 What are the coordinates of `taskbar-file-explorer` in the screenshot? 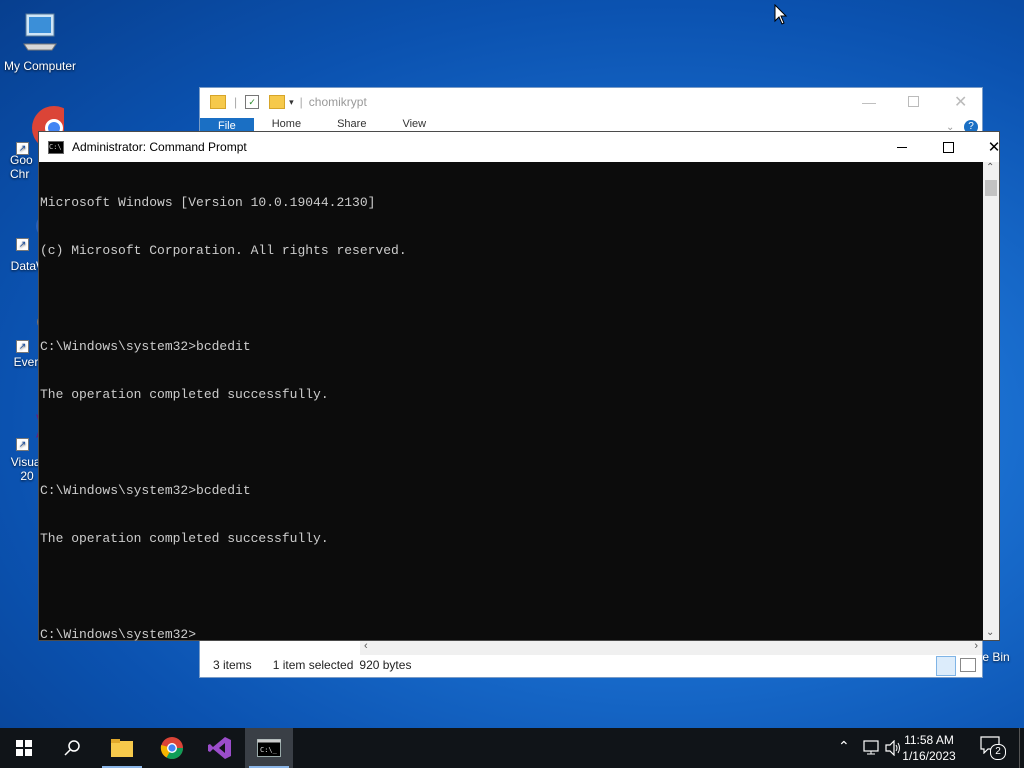 It's located at (122, 748).